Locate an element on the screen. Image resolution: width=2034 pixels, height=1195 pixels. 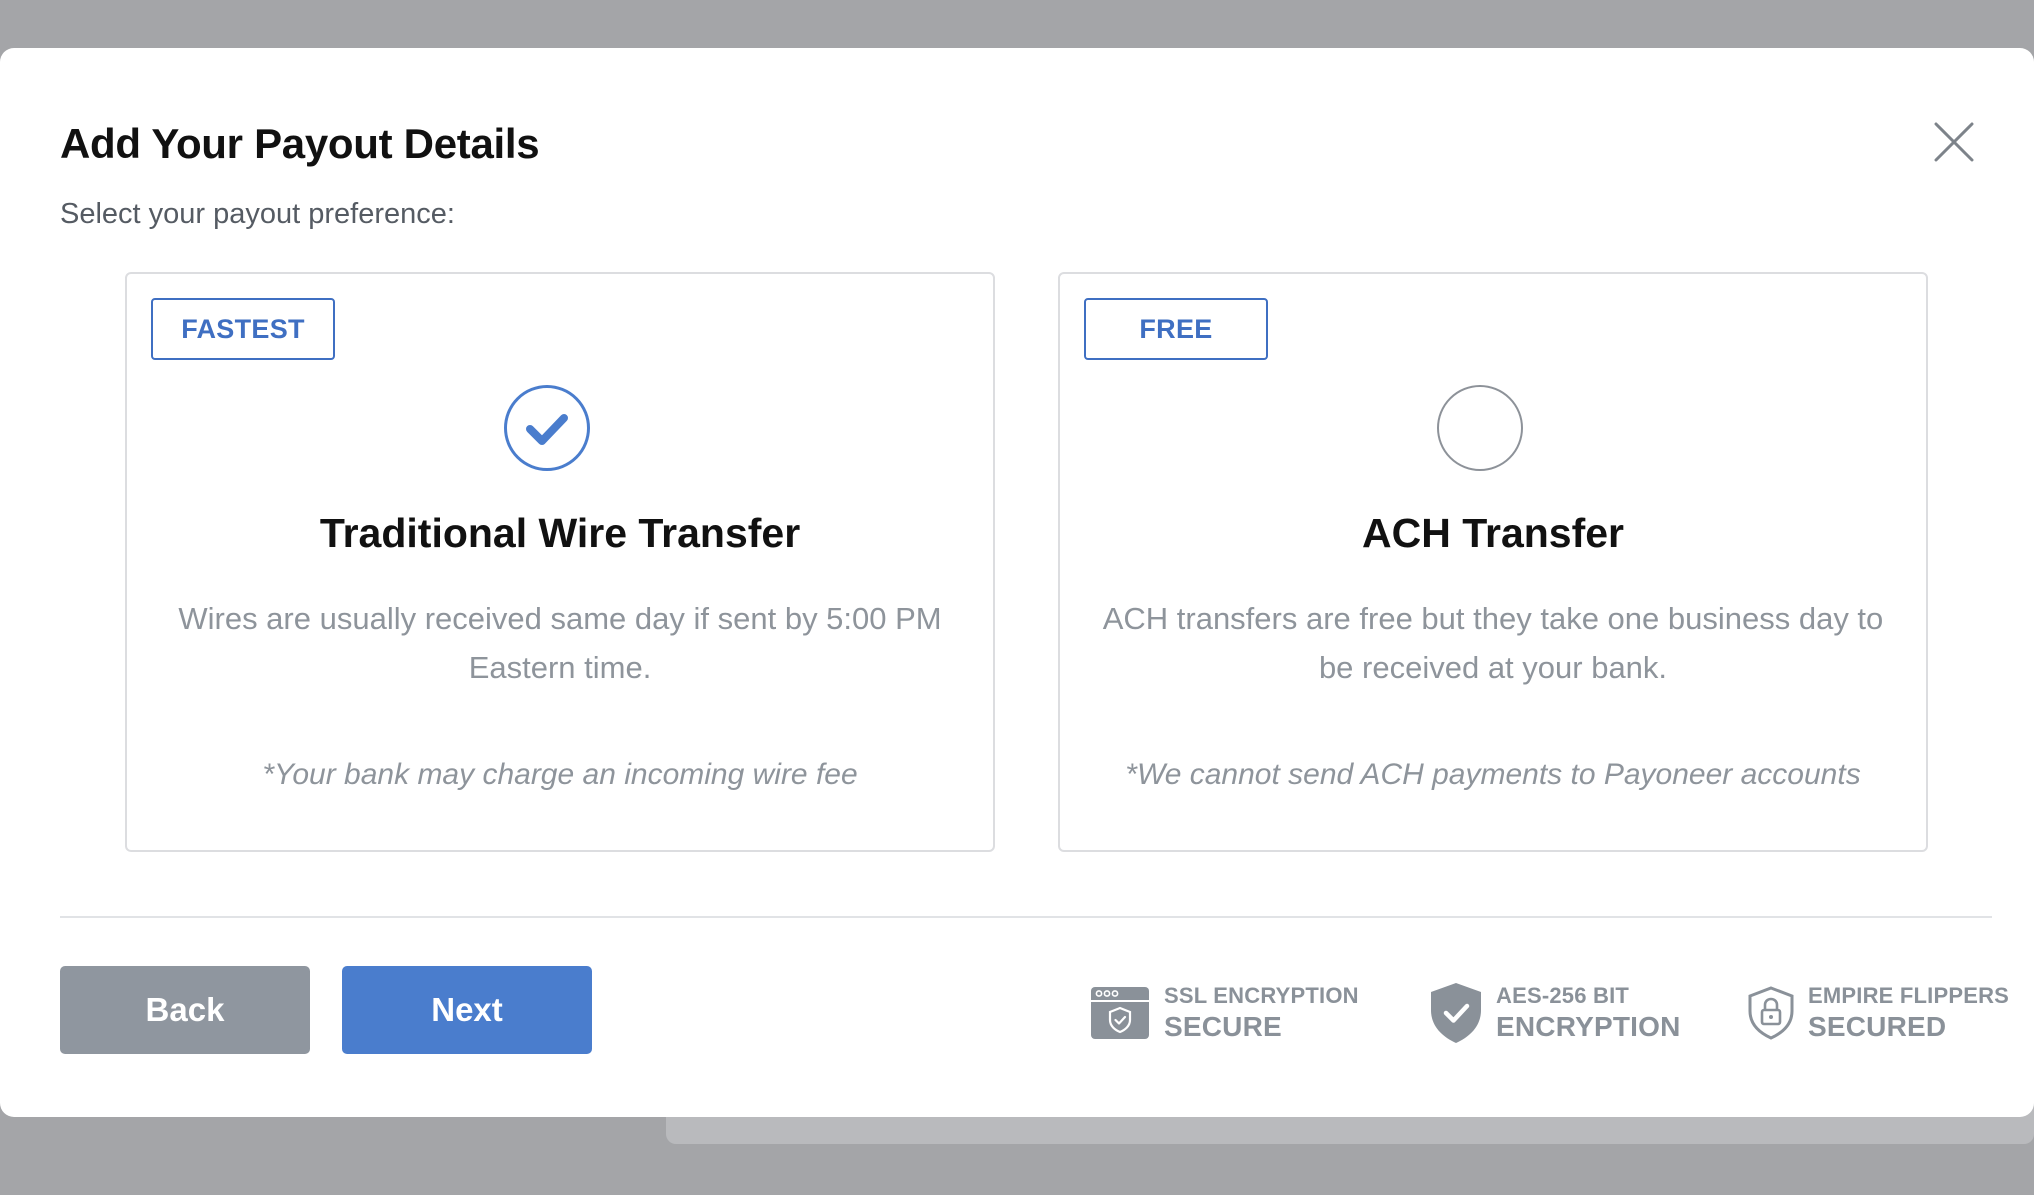
wire-transfer-radio is located at coordinates (547, 428).